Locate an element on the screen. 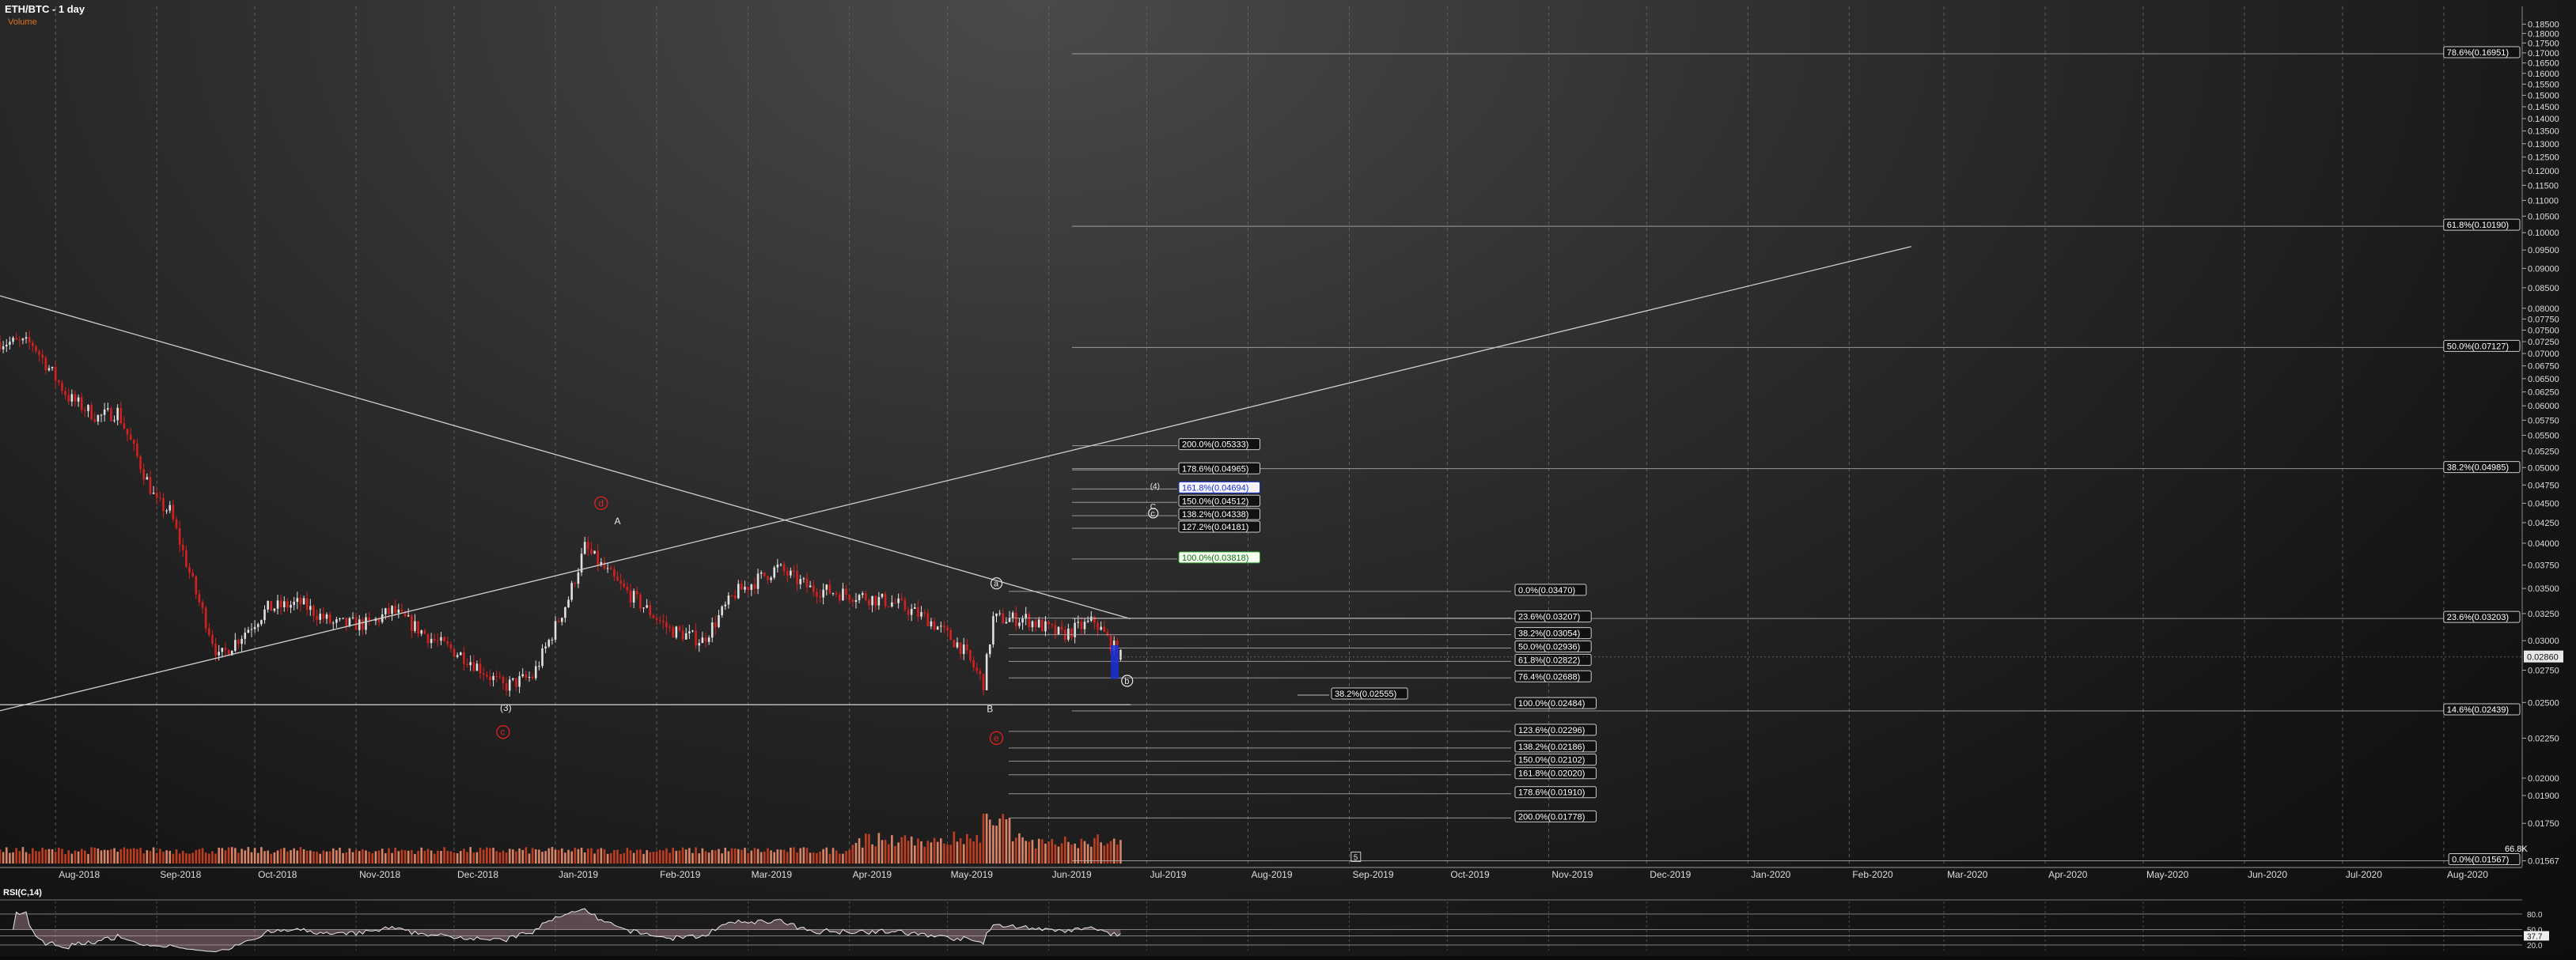 Image resolution: width=2576 pixels, height=960 pixels. fib-mid-label: 38.2%(0.03054) is located at coordinates (1549, 634).